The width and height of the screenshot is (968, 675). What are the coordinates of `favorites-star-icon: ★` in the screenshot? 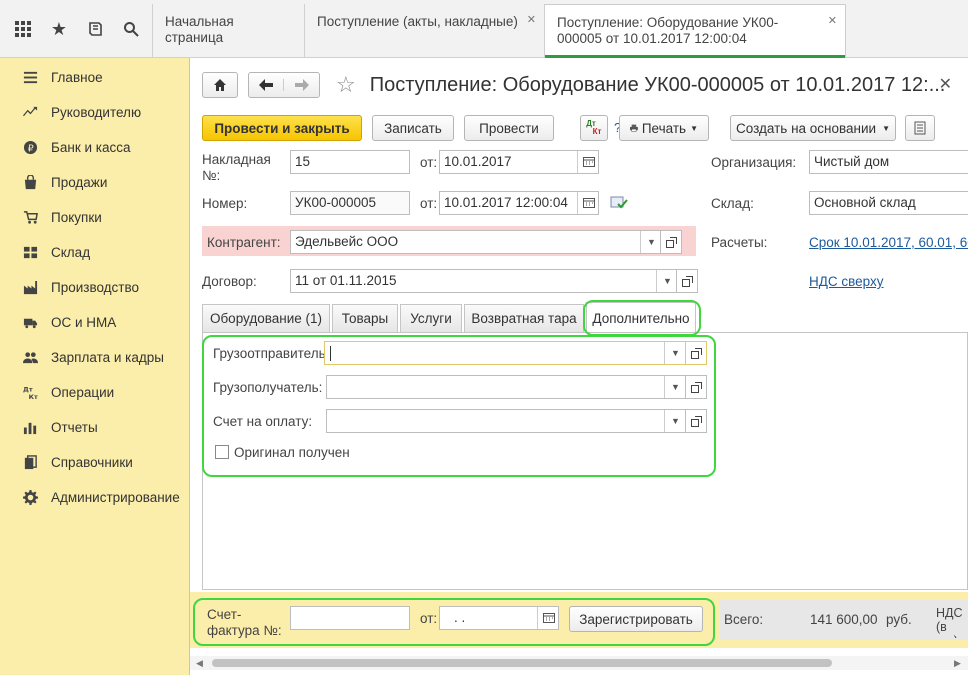 It's located at (59, 29).